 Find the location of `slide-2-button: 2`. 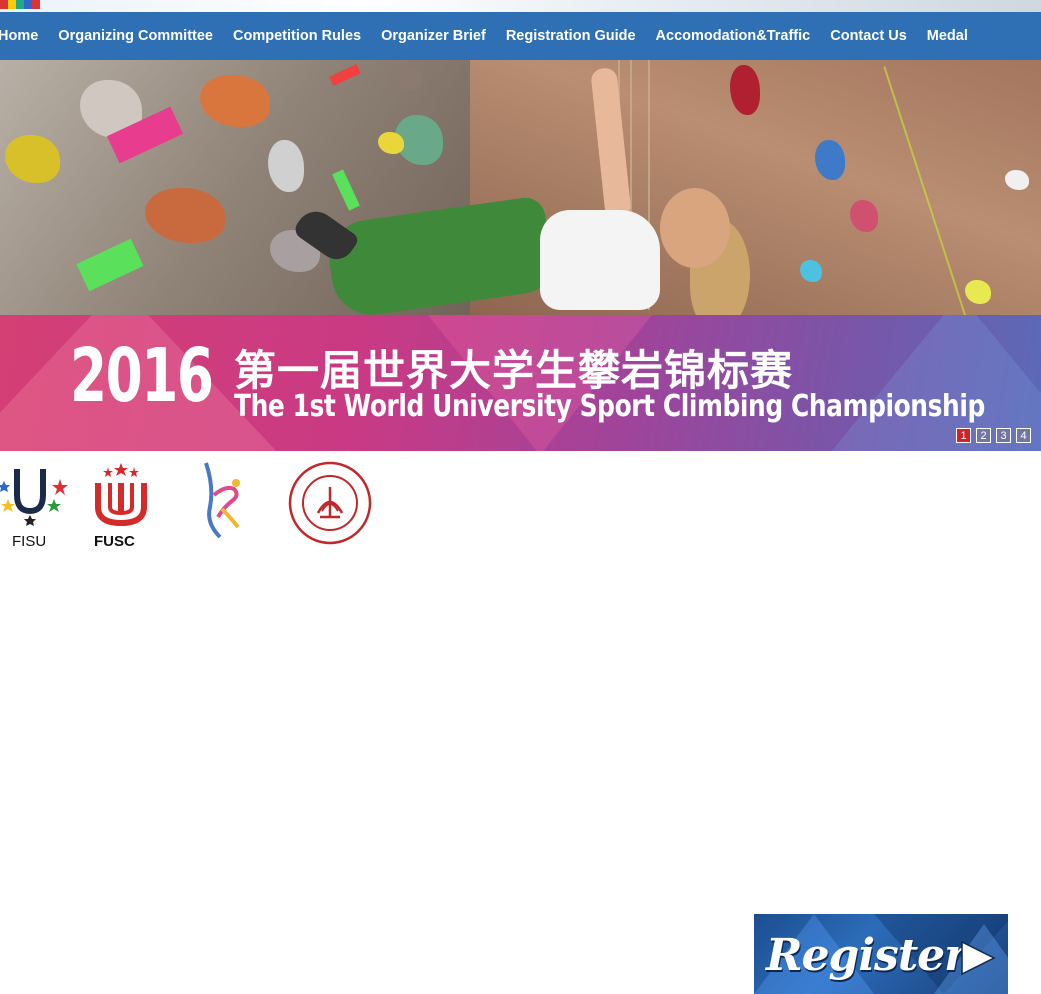

slide-2-button: 2 is located at coordinates (983, 435).